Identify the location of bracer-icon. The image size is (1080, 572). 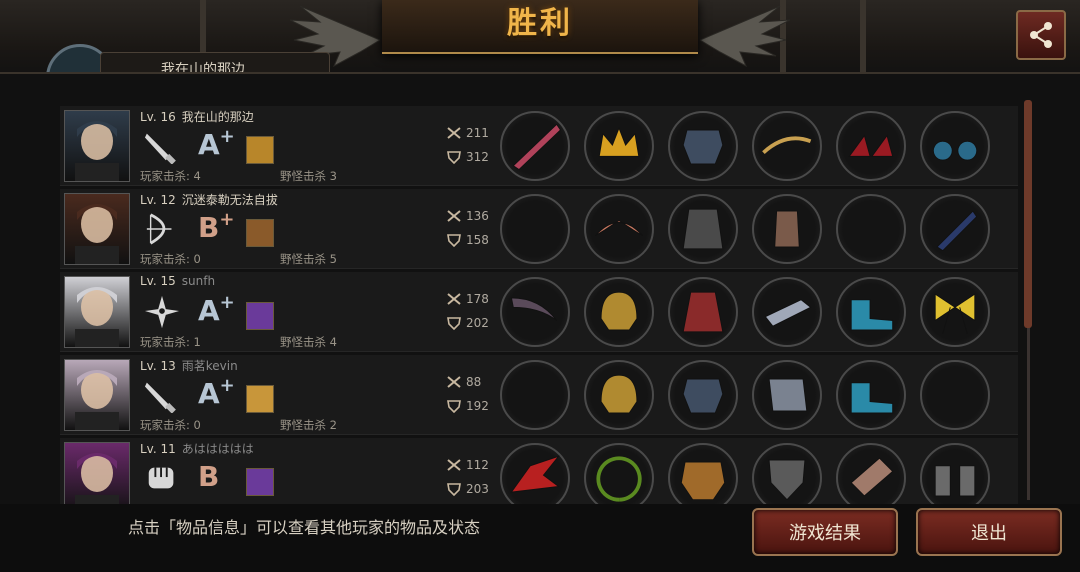
(787, 229).